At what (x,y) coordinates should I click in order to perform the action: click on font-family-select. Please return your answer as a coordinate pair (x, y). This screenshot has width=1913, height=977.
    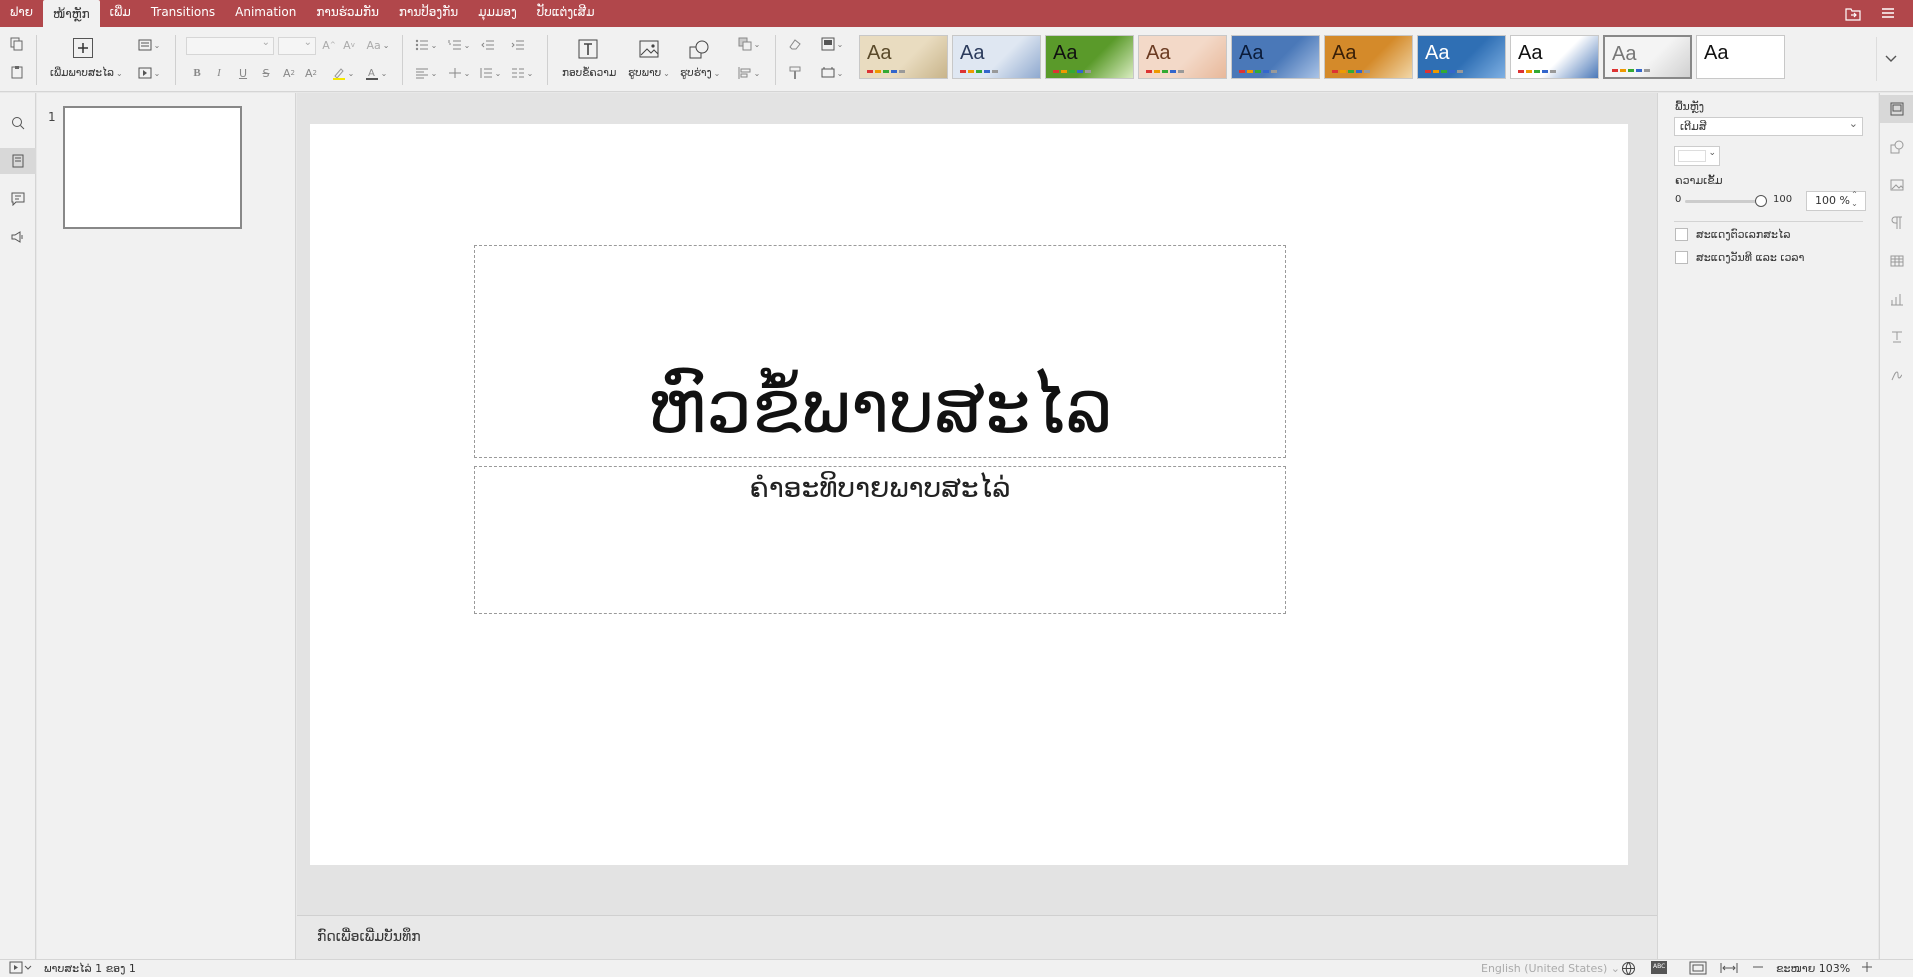
    Looking at the image, I should click on (230, 46).